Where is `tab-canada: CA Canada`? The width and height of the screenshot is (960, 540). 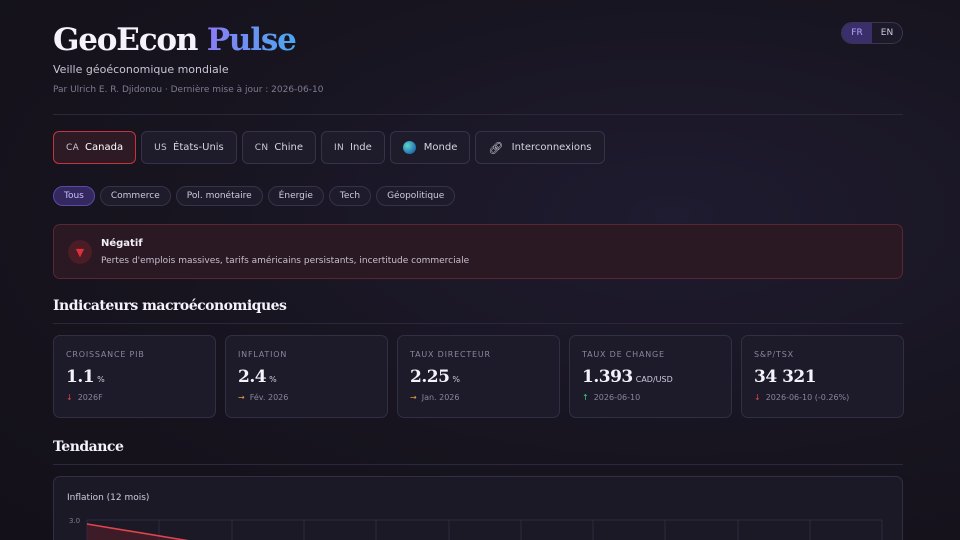
tab-canada: CA Canada is located at coordinates (95, 147).